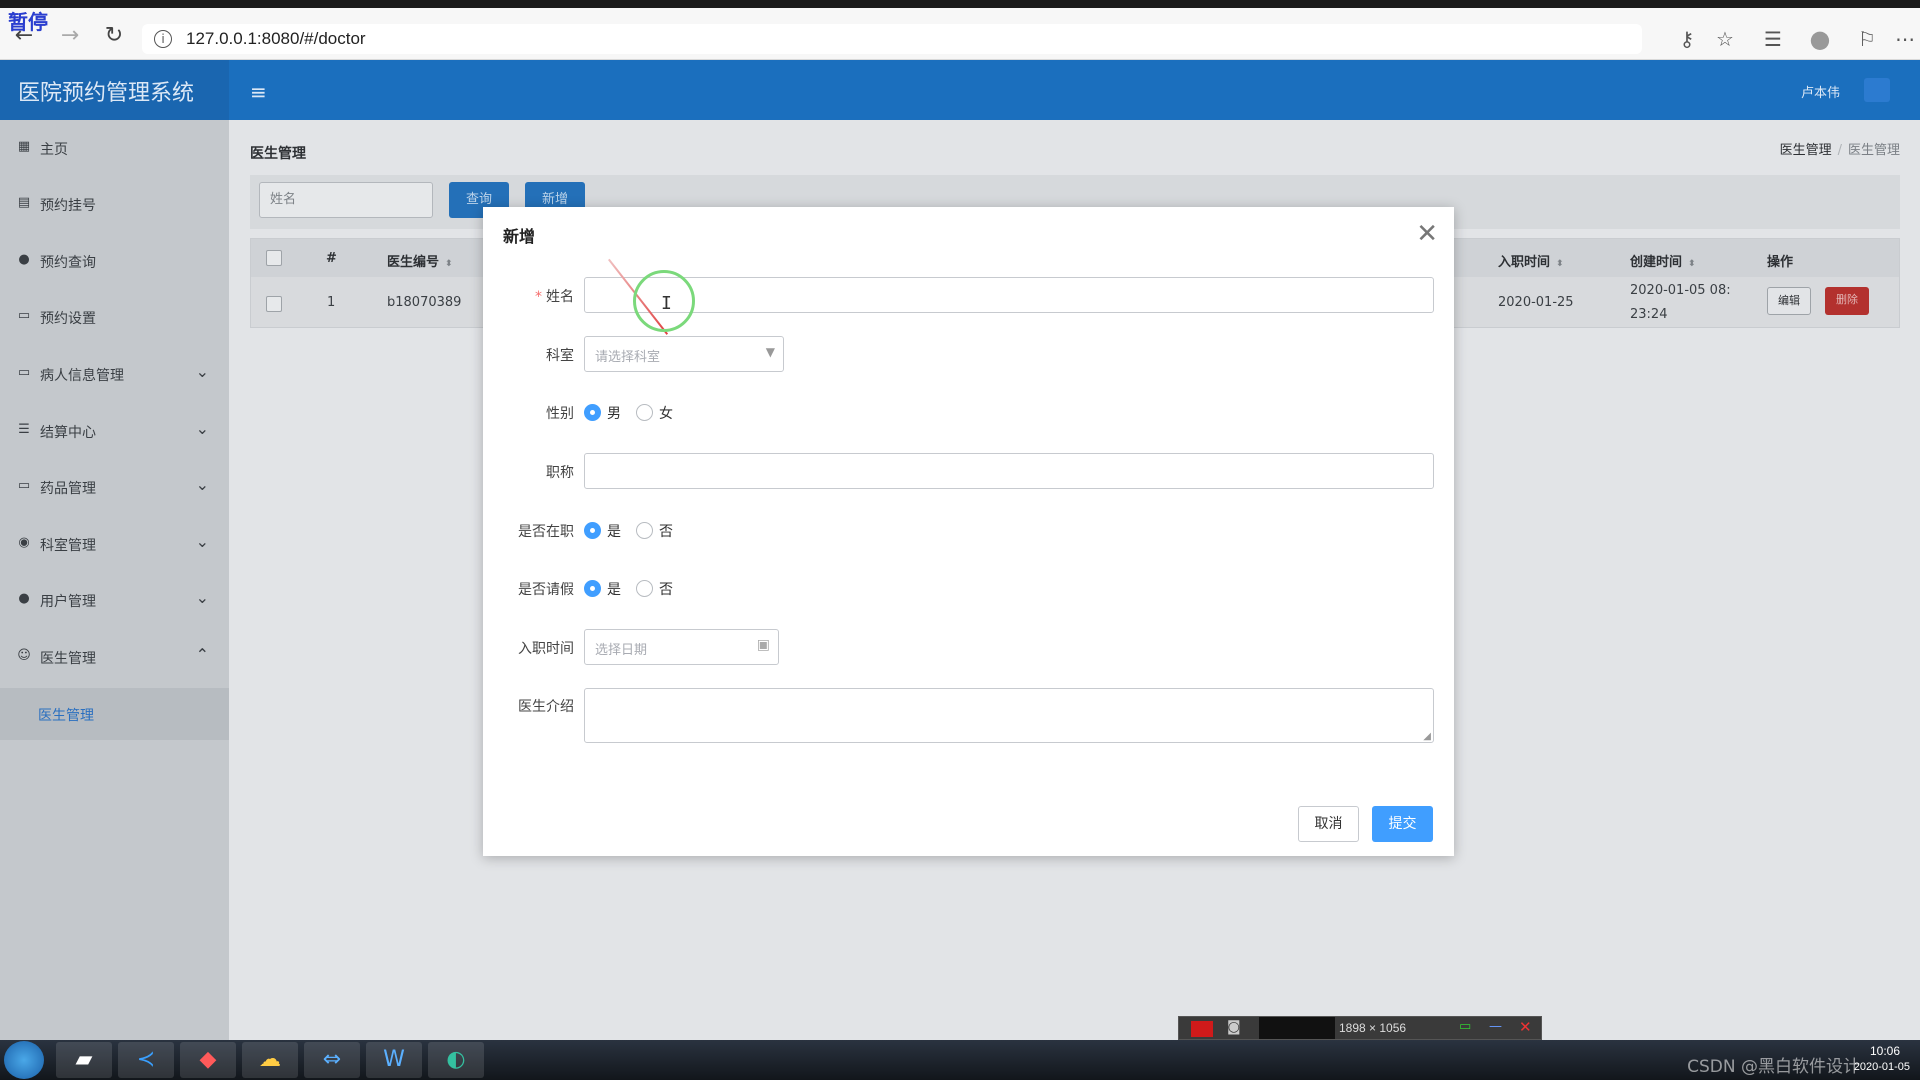 The image size is (1920, 1080). What do you see at coordinates (614, 589) in the screenshot?
I see `on-leave-yes-label: 是` at bounding box center [614, 589].